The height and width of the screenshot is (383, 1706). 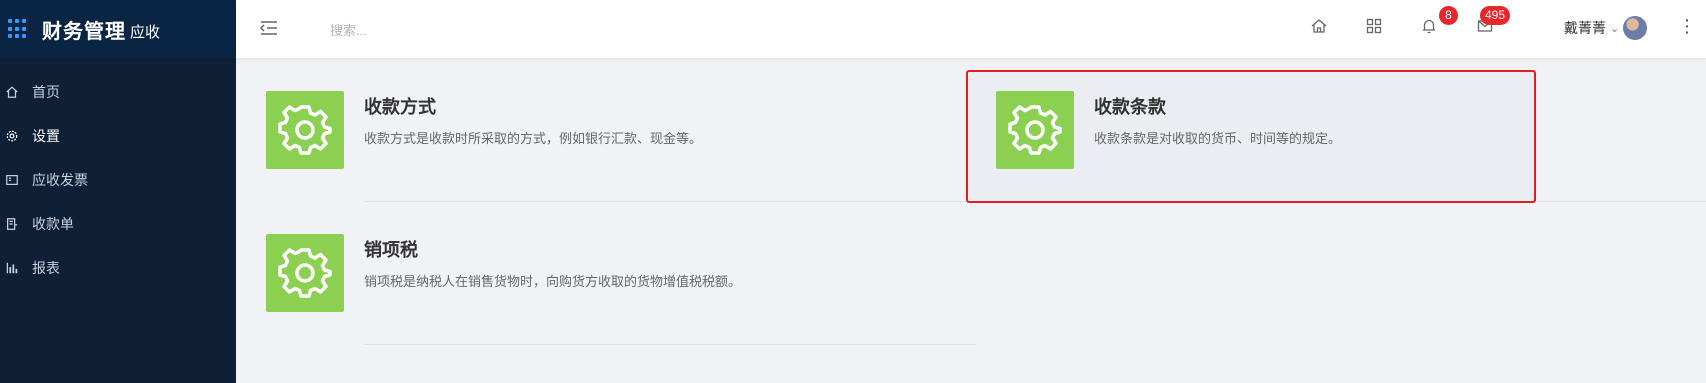 What do you see at coordinates (12, 224) in the screenshot?
I see `receipt-icon` at bounding box center [12, 224].